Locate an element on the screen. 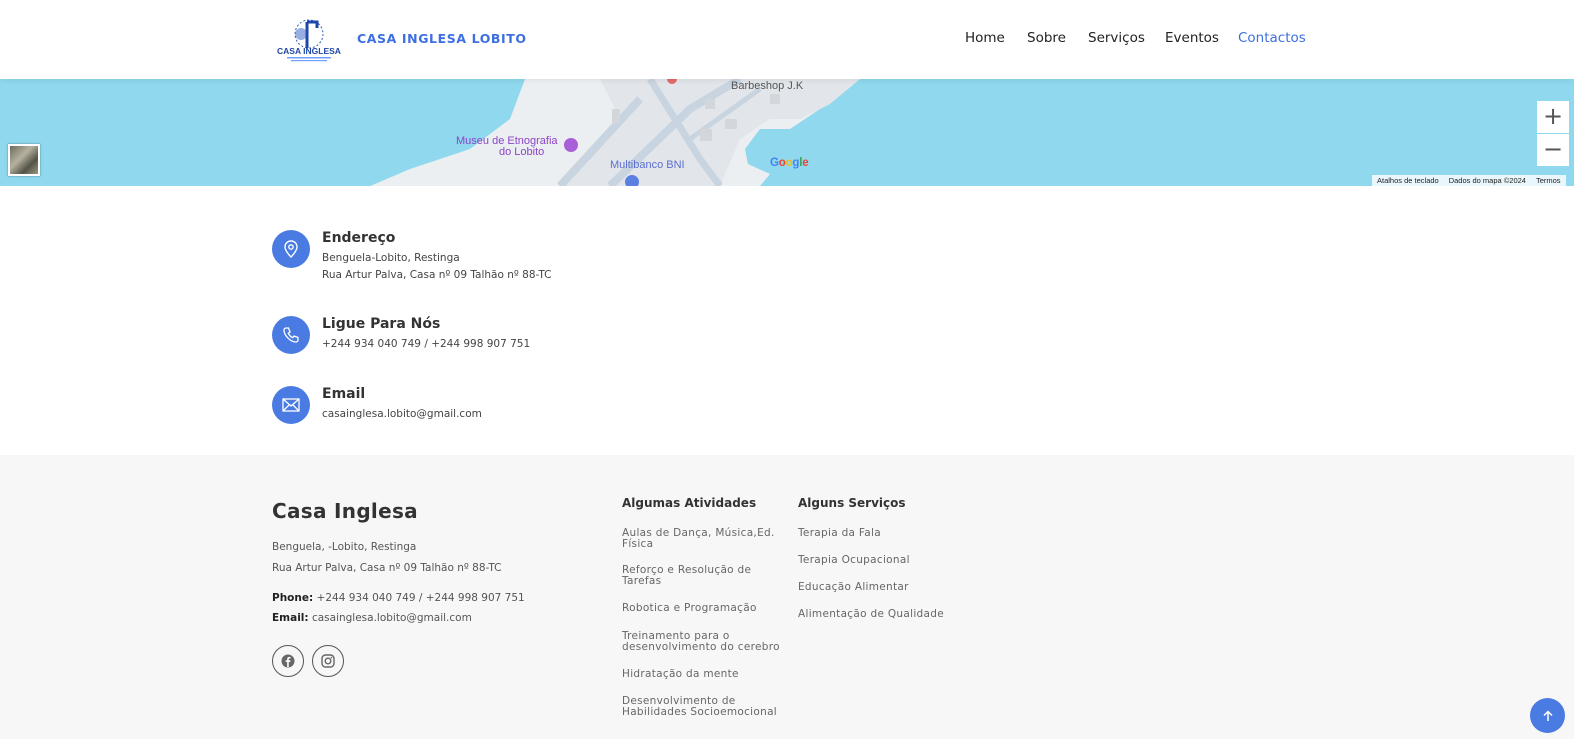 The image size is (1574, 739). phone-title: Ligue Para Nós is located at coordinates (381, 324).